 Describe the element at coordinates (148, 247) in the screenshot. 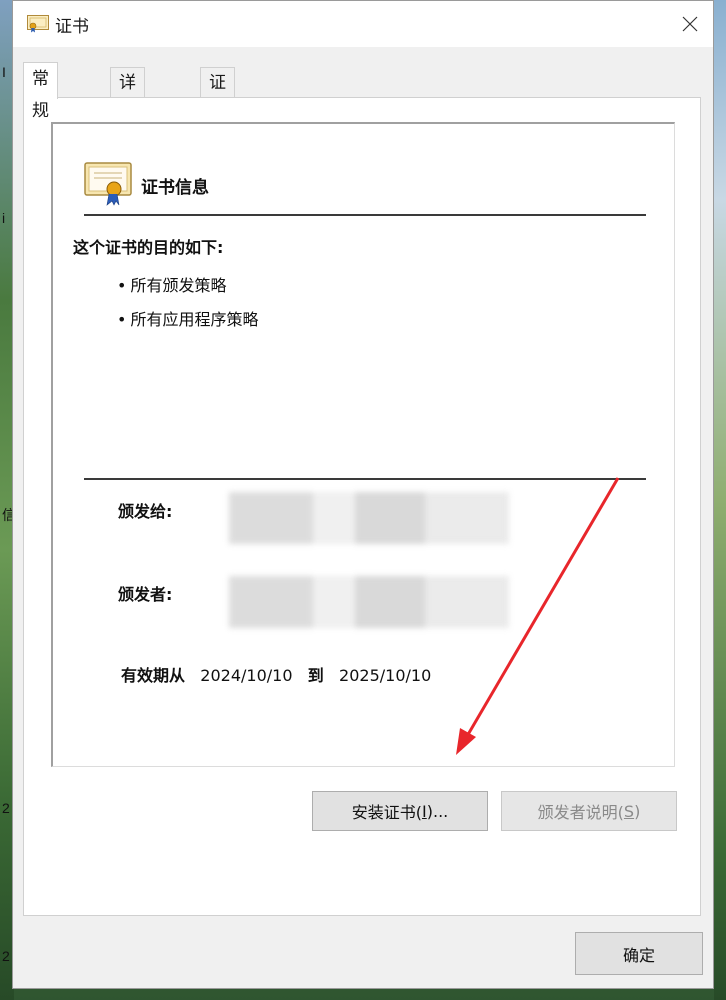

I see `purpose-heading: 这个证书的目的如下:` at that location.